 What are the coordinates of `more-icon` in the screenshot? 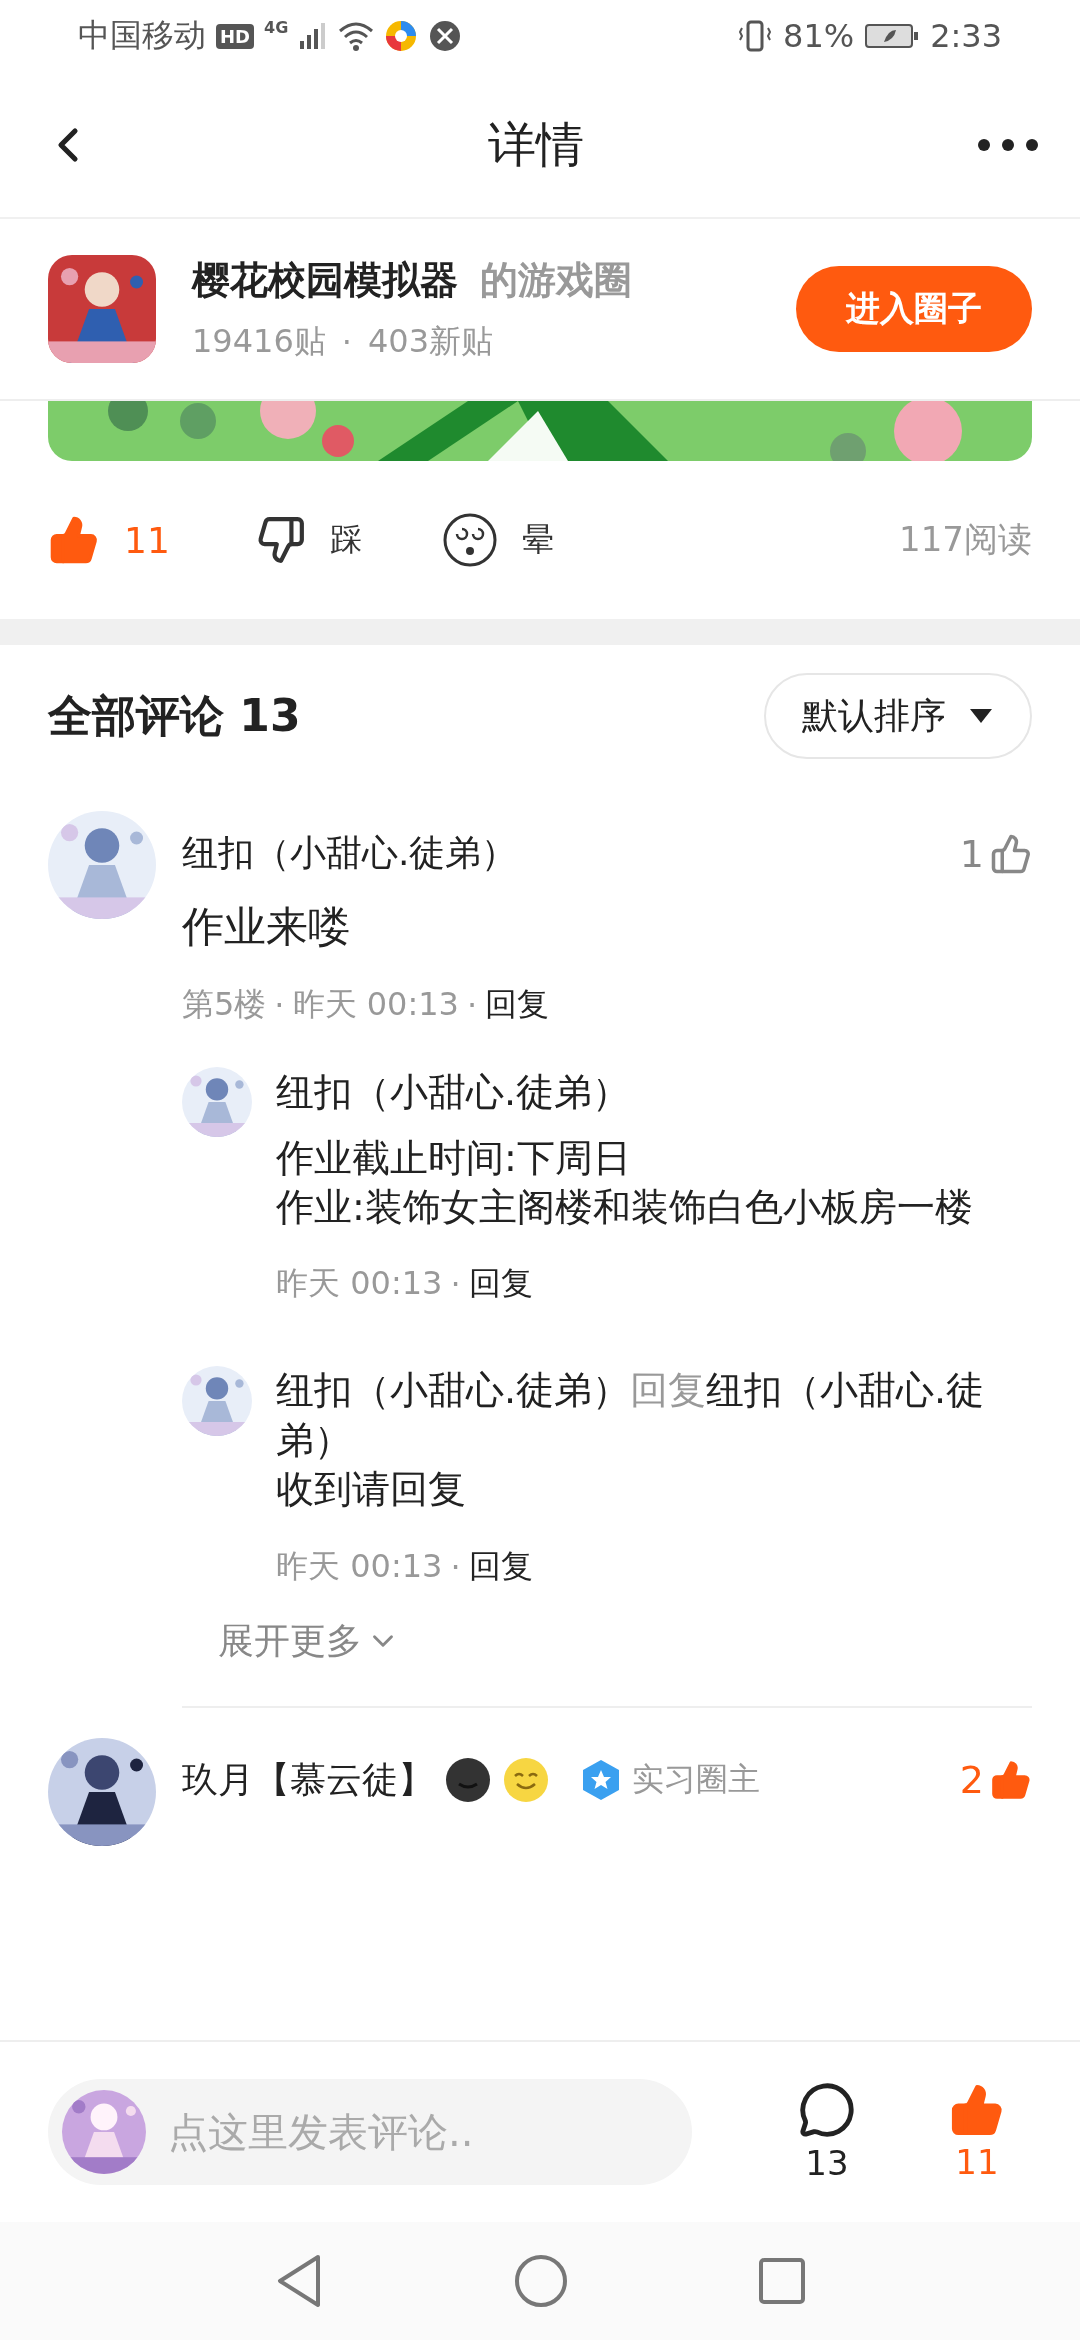 It's located at (1008, 144).